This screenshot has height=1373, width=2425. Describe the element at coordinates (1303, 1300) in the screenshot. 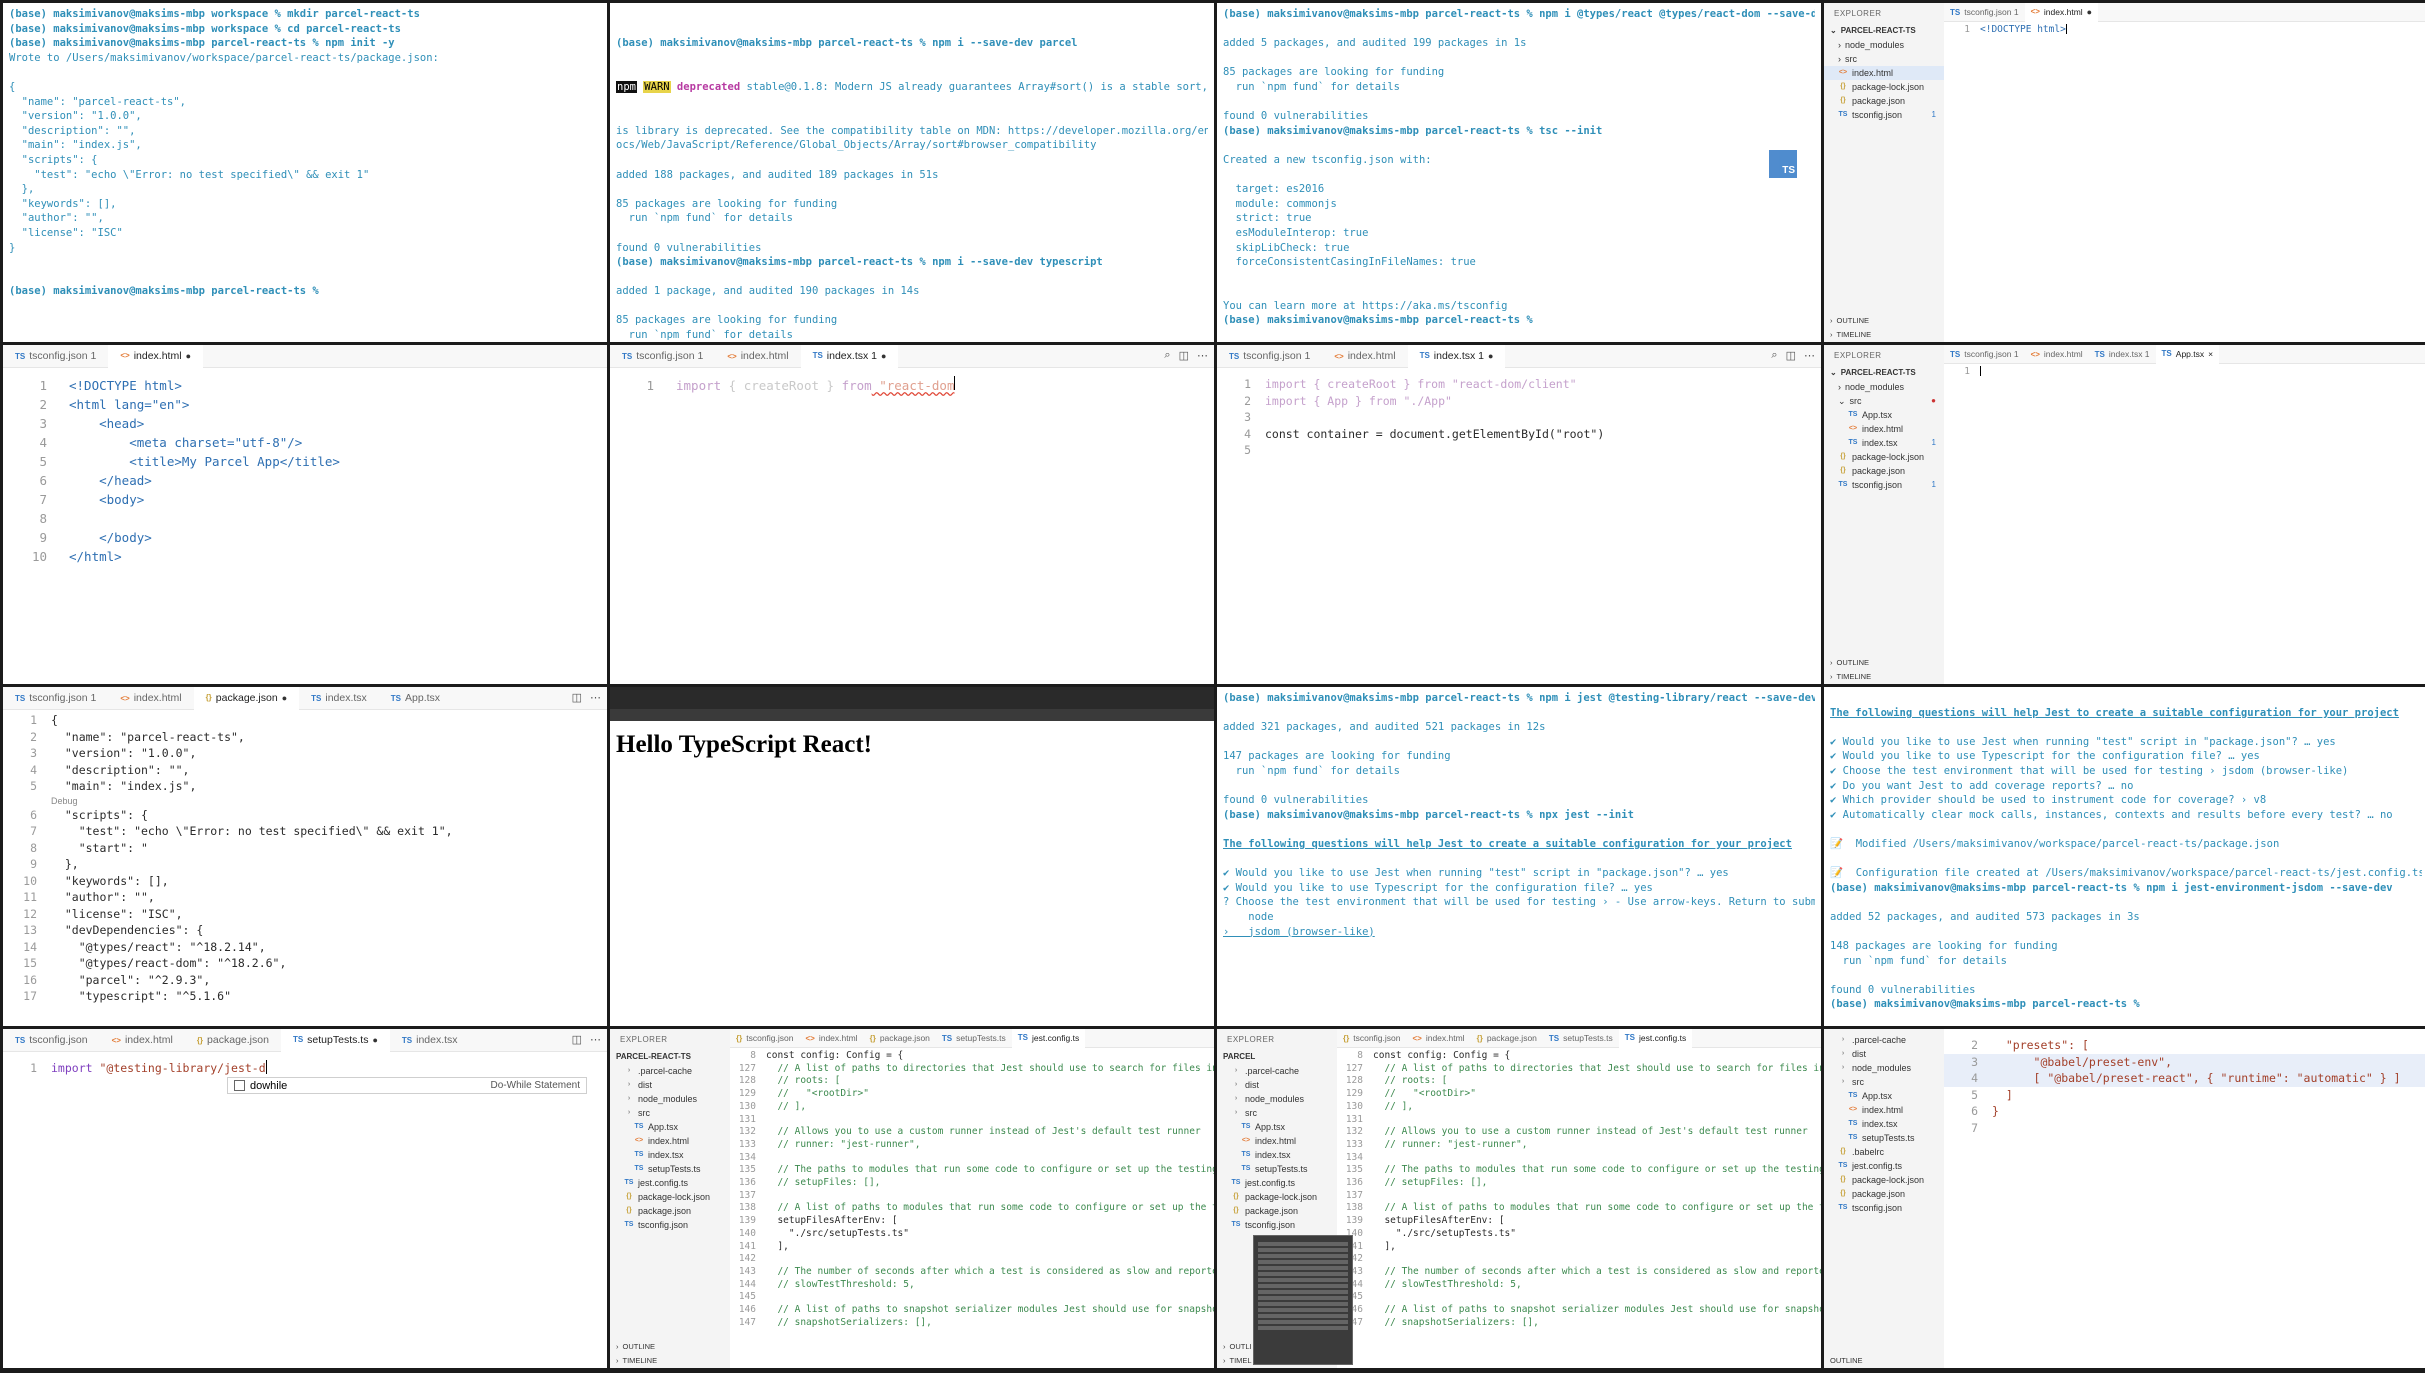

I see `context-menu` at that location.